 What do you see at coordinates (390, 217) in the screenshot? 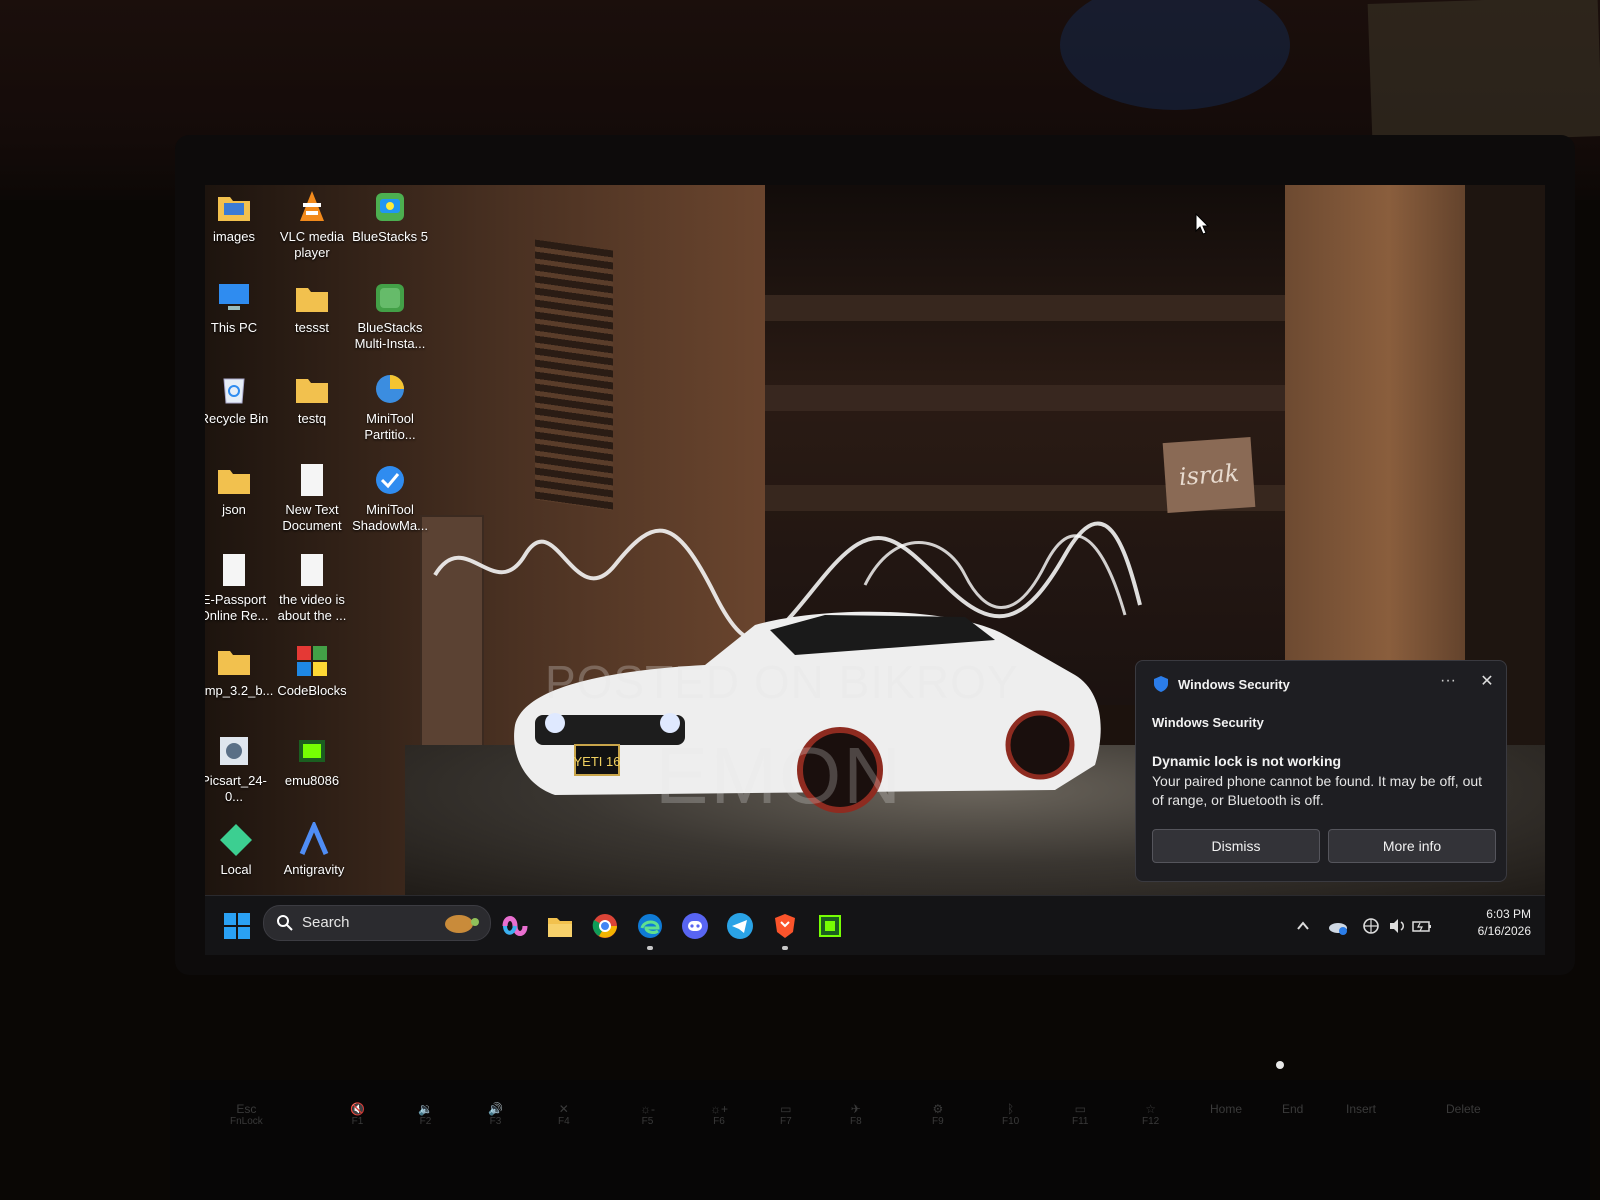
I see `desktop-icon-bluestacks: BlueStacks 5` at bounding box center [390, 217].